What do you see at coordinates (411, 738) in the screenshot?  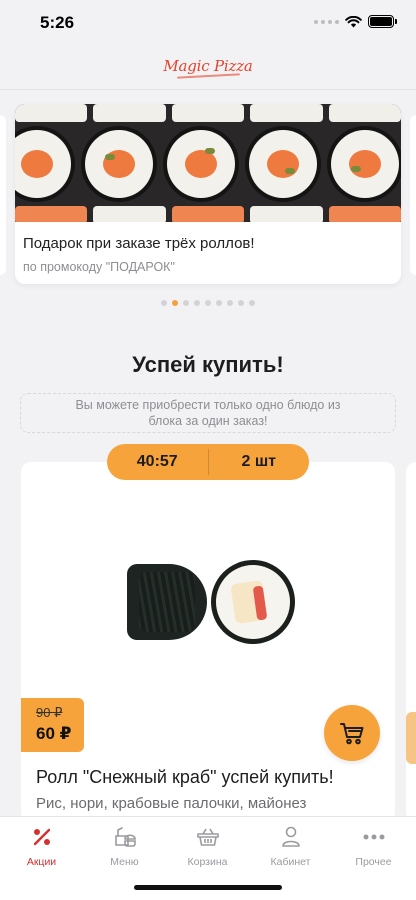 I see `next-product-cart-button` at bounding box center [411, 738].